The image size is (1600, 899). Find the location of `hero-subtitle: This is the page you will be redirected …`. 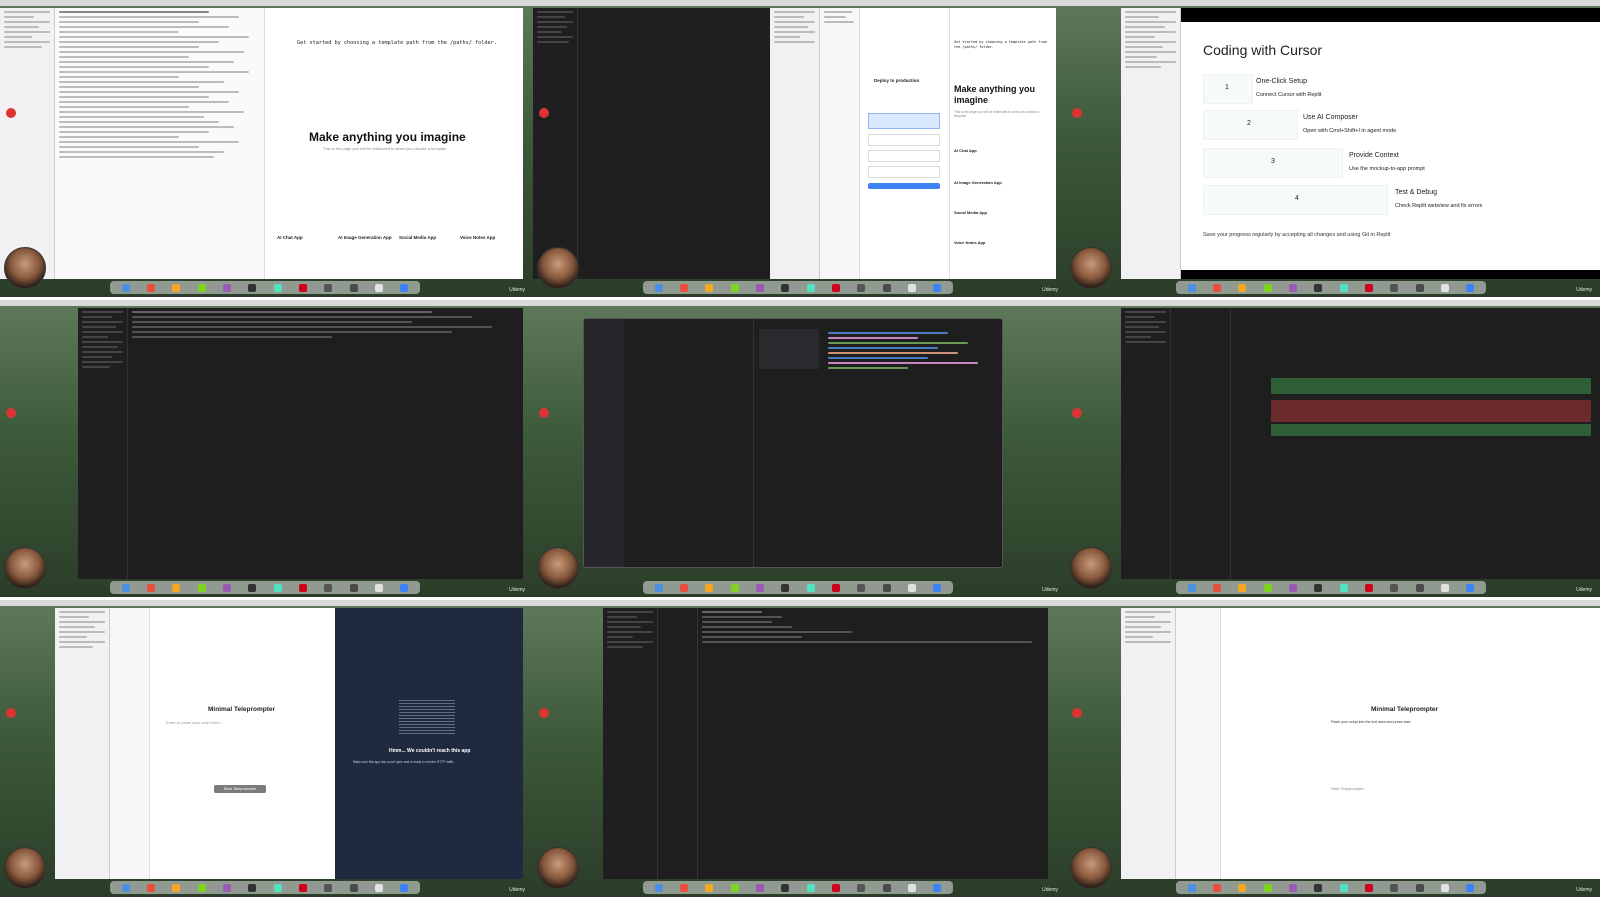

hero-subtitle: This is the page you will be redirected … is located at coordinates (997, 114).